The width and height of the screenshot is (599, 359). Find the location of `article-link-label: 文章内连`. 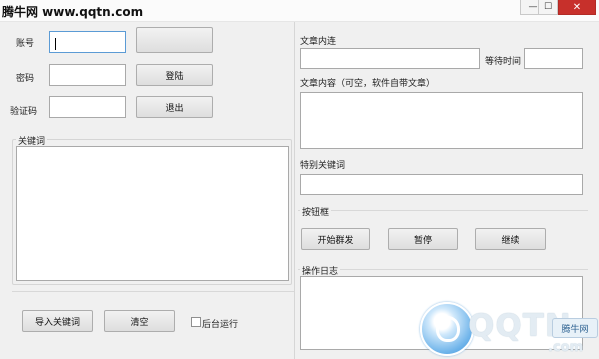

article-link-label: 文章内连 is located at coordinates (318, 42).